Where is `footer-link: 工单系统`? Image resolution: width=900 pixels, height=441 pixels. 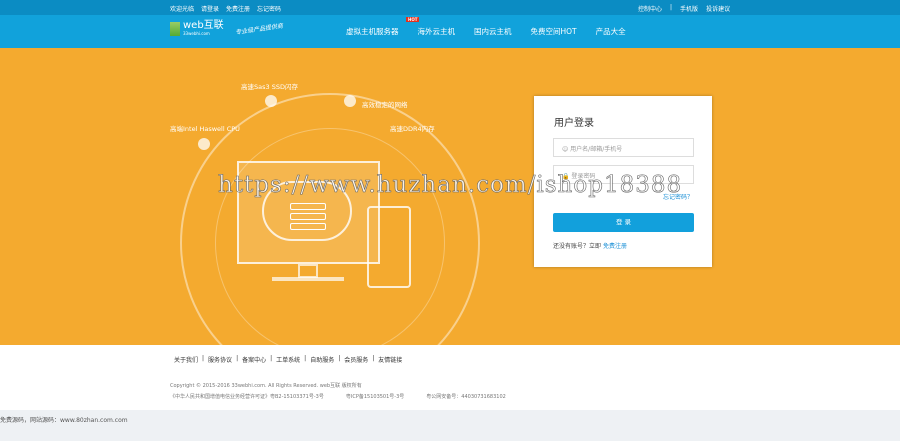
footer-link: 工单系统 is located at coordinates (288, 359).